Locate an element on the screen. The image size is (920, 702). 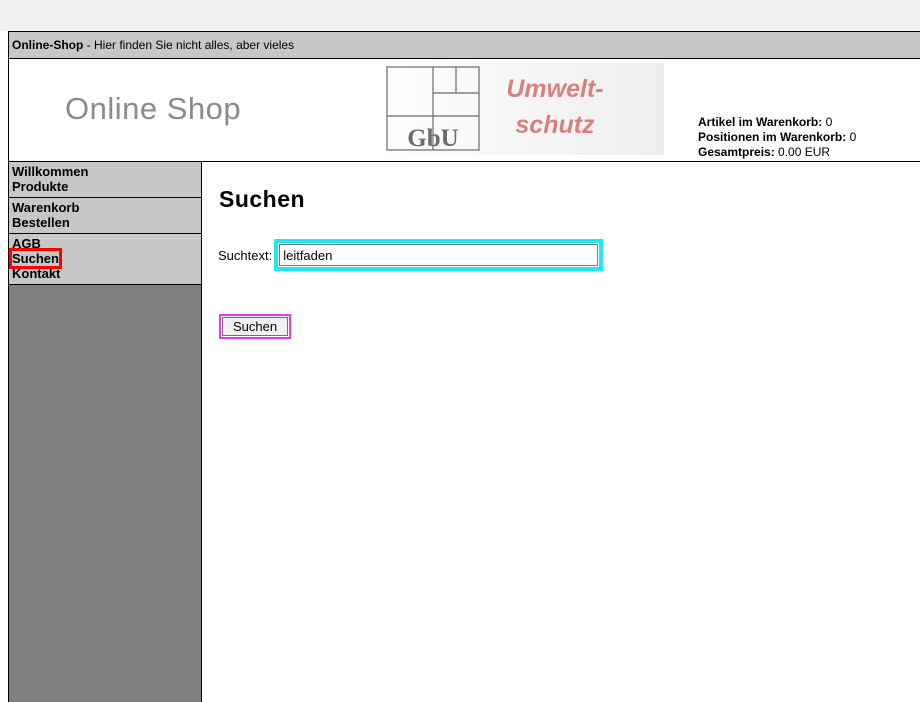
titlebar-brand: Online-Shop is located at coordinates (48, 45).